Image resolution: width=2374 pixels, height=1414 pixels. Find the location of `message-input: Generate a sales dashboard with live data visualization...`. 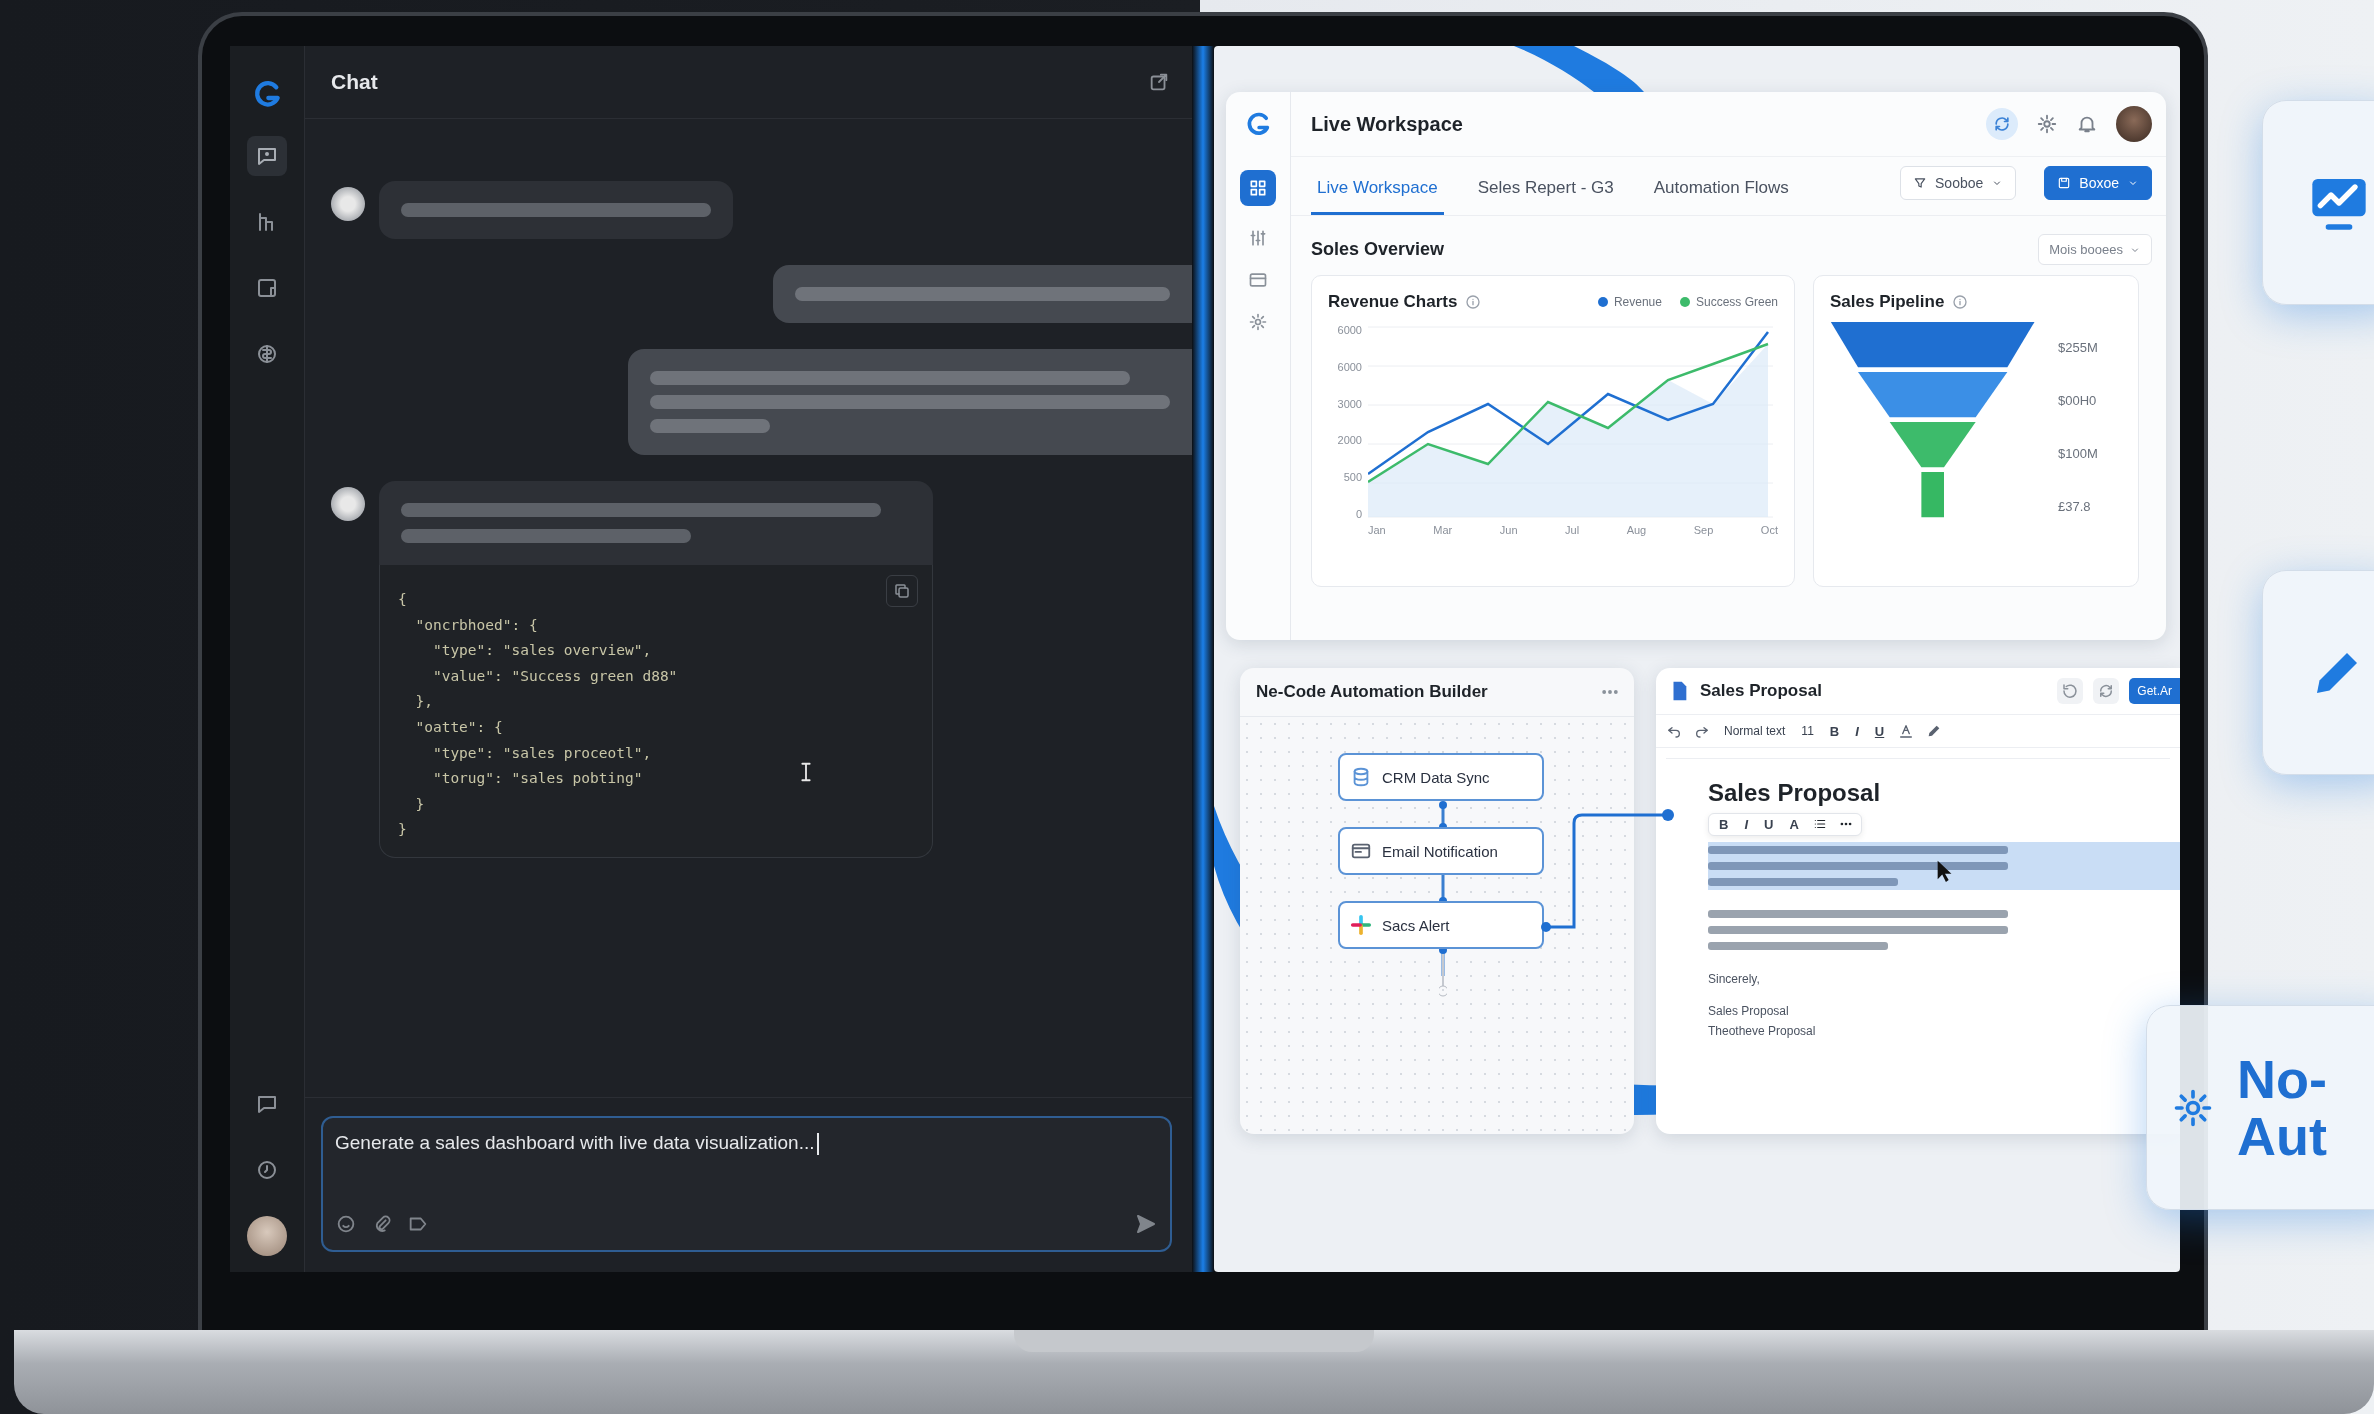

message-input: Generate a sales dashboard with live data visualization... is located at coordinates (746, 1184).